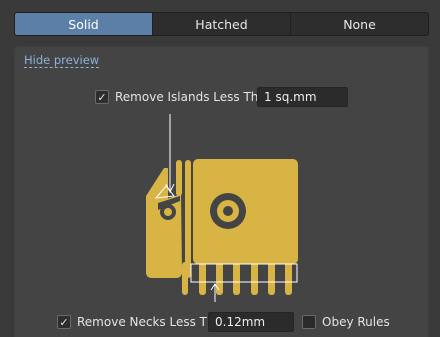 The width and height of the screenshot is (440, 337). I want to click on pad-hole, so click(228, 211).